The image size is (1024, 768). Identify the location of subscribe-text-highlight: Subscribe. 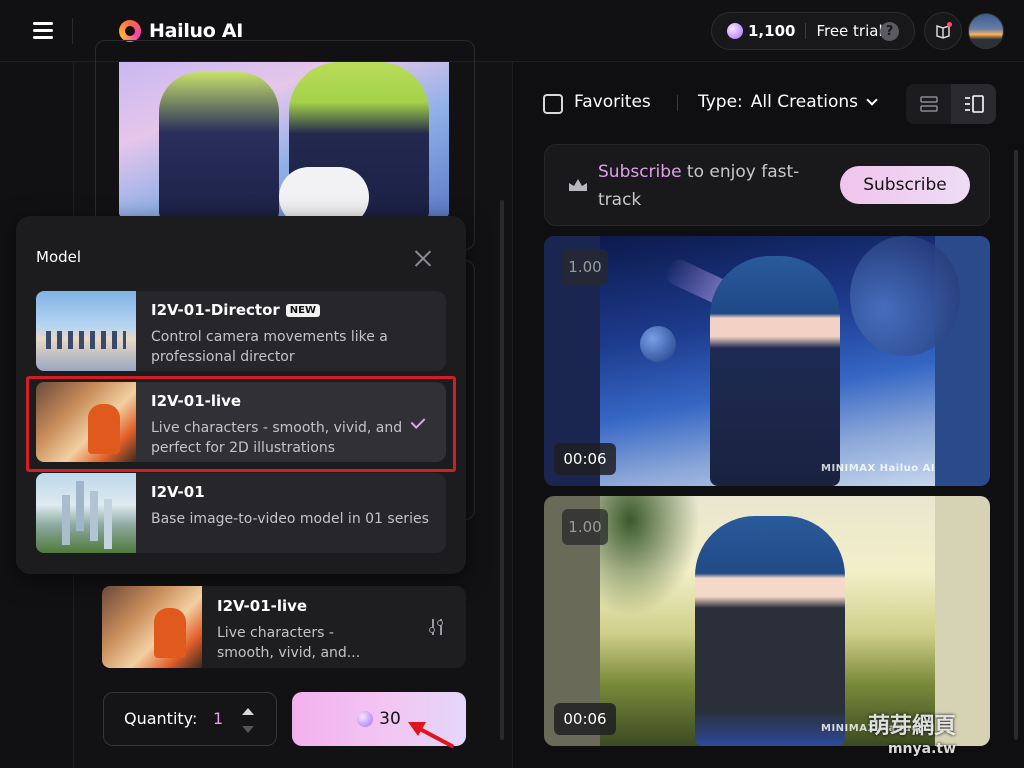
(640, 172).